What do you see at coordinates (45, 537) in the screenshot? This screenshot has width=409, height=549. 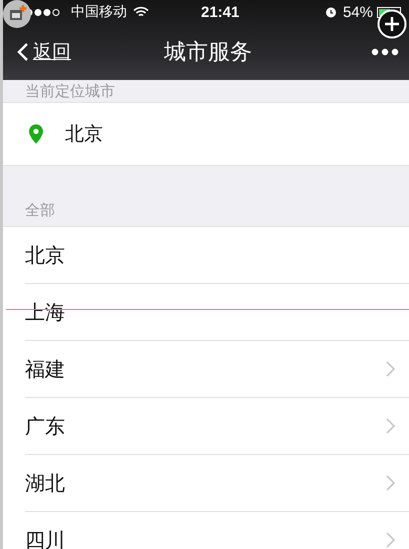 I see `city-name: 四川` at bounding box center [45, 537].